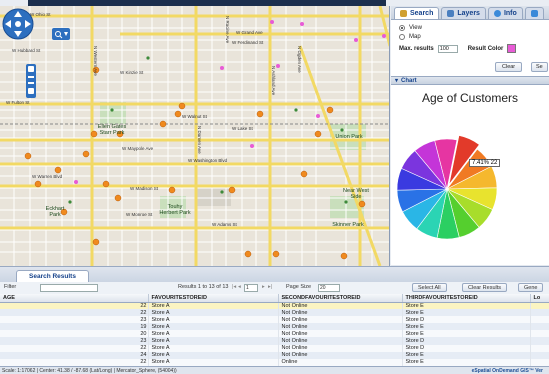  I want to click on filter-input, so click(69, 288).